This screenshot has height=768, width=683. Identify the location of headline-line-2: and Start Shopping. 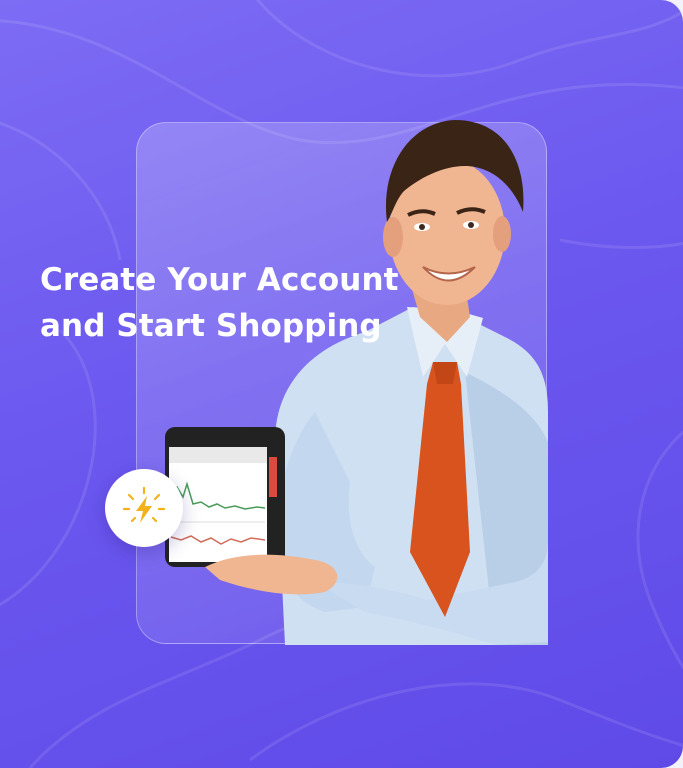
(211, 326).